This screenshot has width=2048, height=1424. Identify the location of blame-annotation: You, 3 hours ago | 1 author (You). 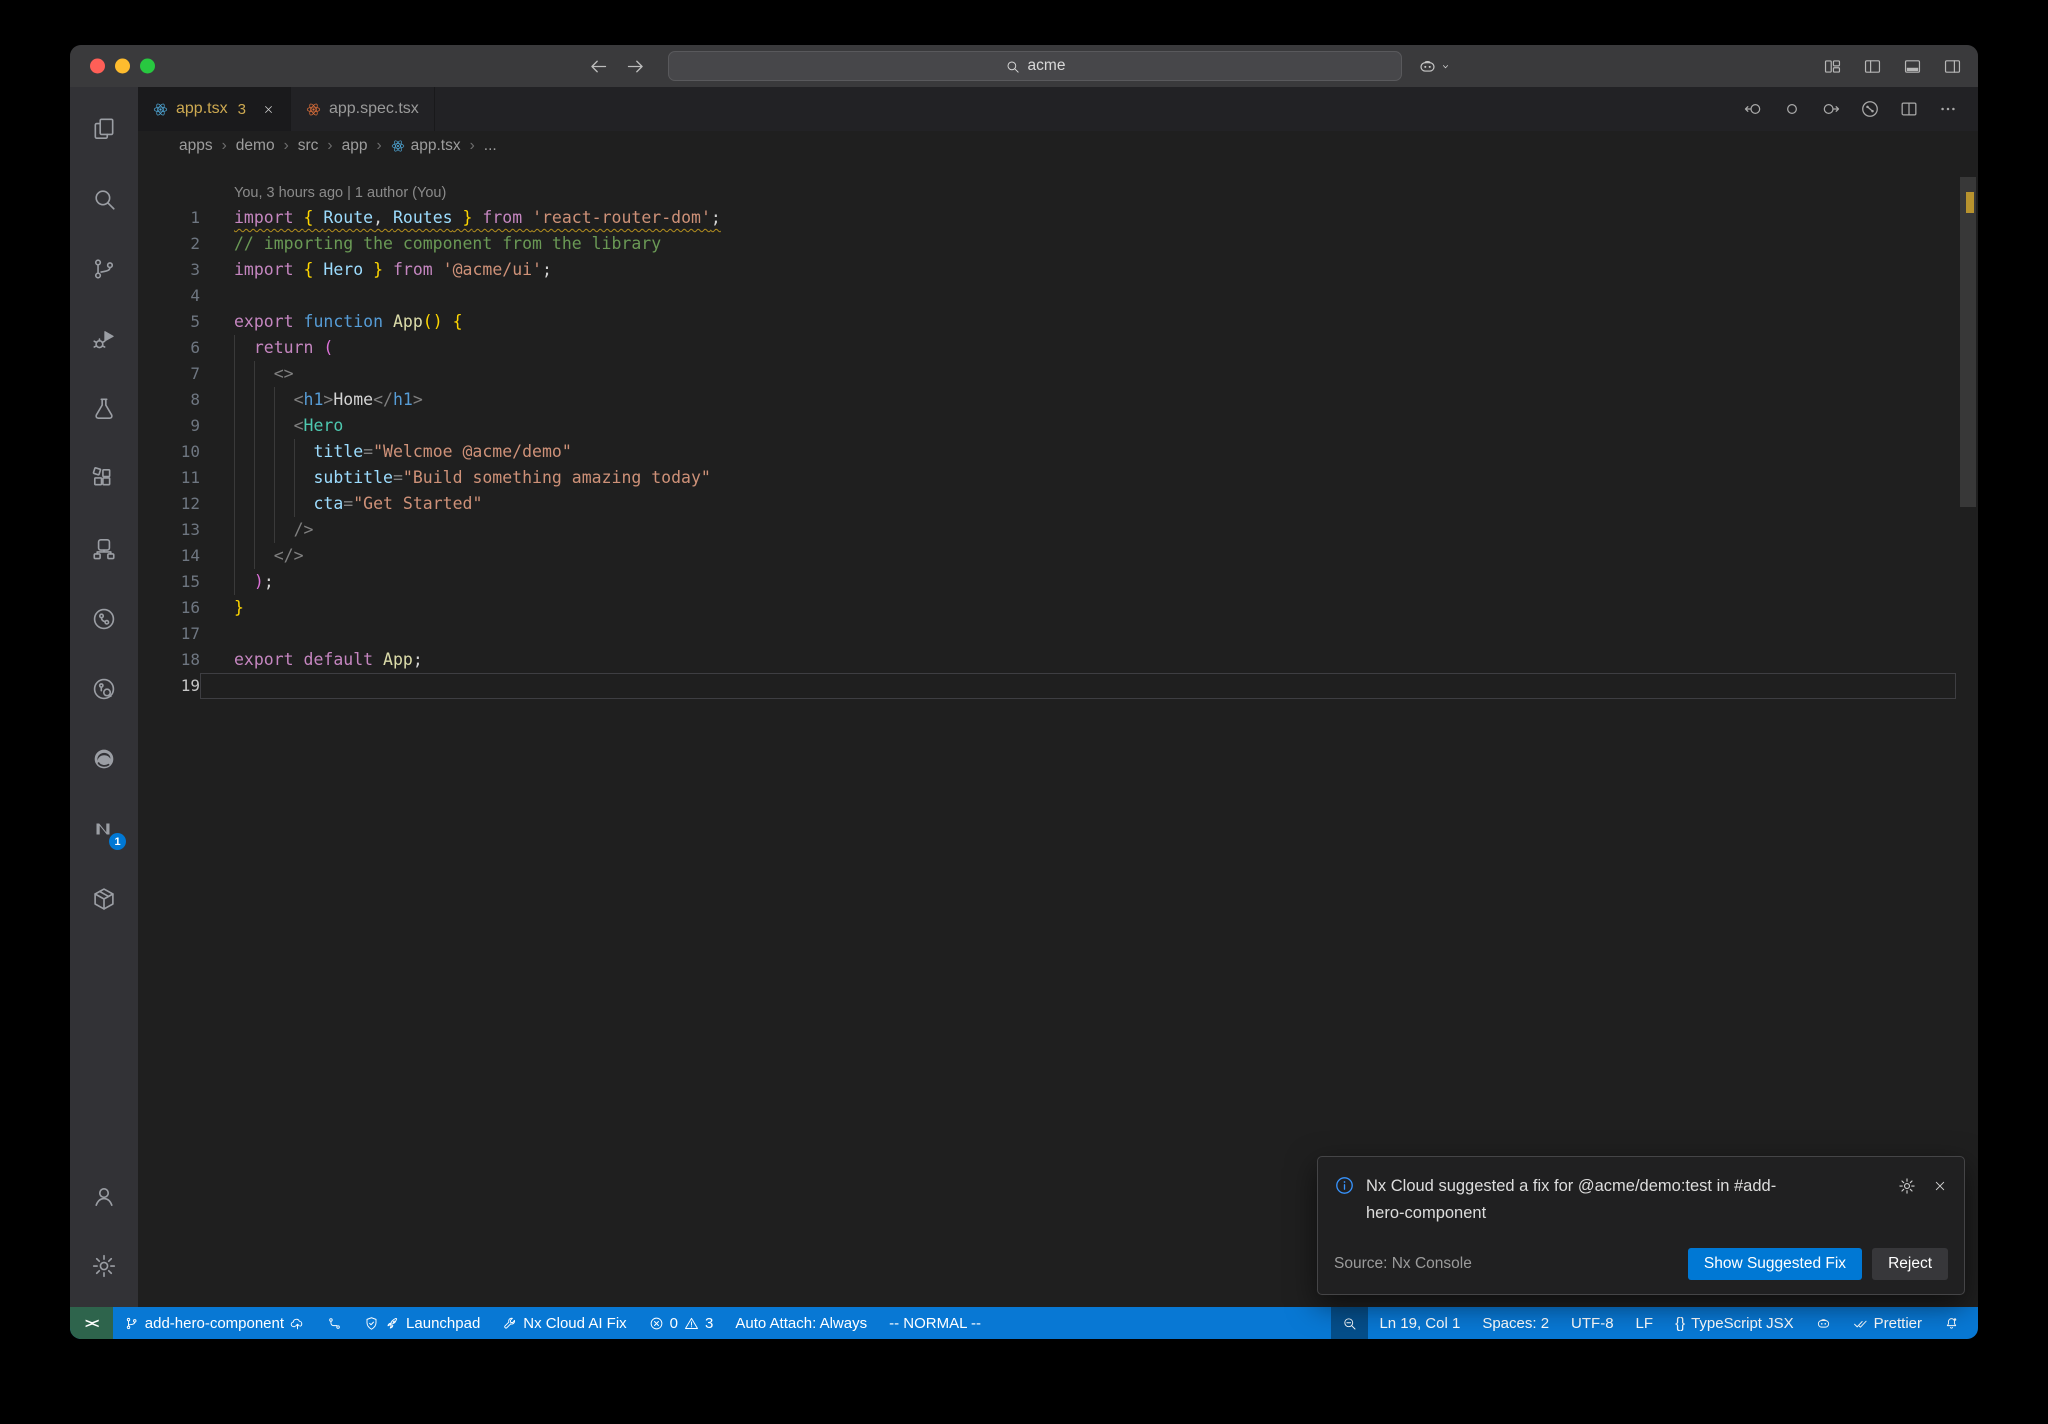
(340, 193).